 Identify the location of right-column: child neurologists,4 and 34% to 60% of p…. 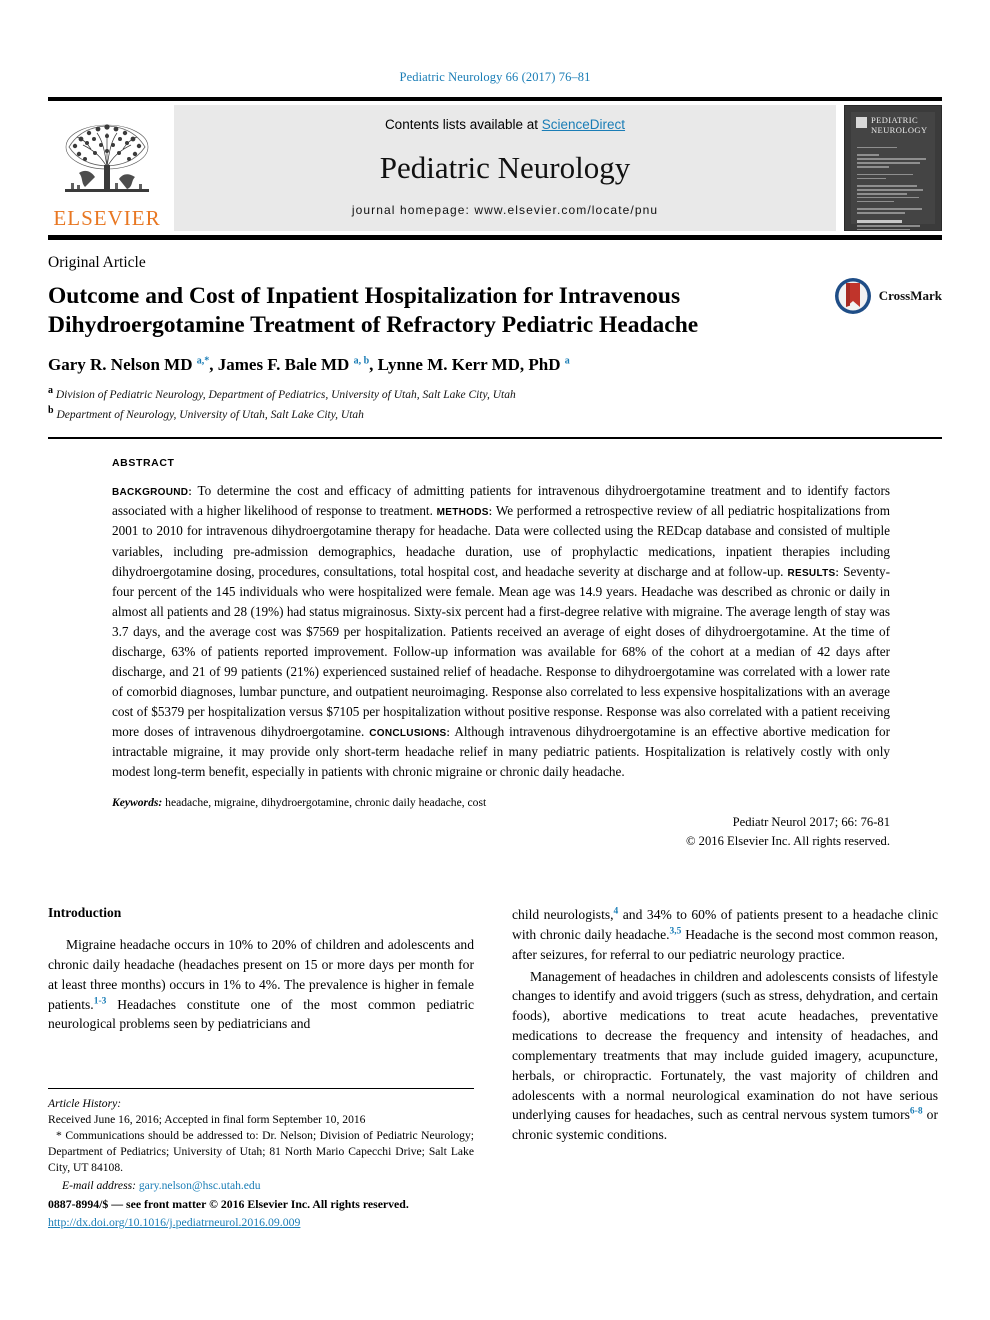
(725, 1026).